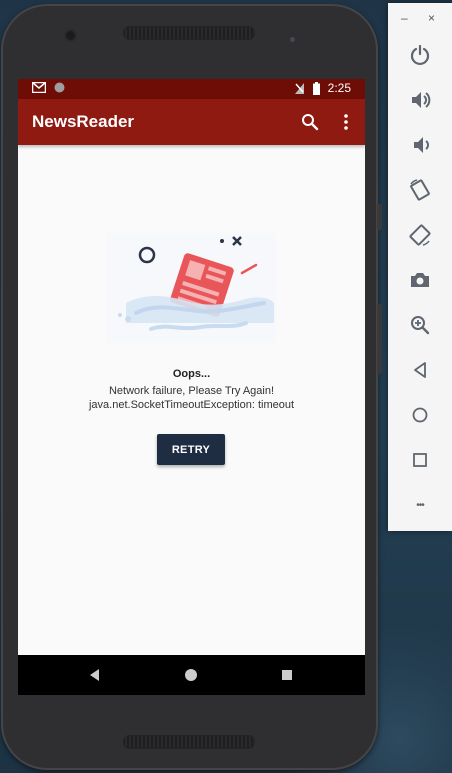 Image resolution: width=452 pixels, height=773 pixels. What do you see at coordinates (420, 370) in the screenshot?
I see `back-icon` at bounding box center [420, 370].